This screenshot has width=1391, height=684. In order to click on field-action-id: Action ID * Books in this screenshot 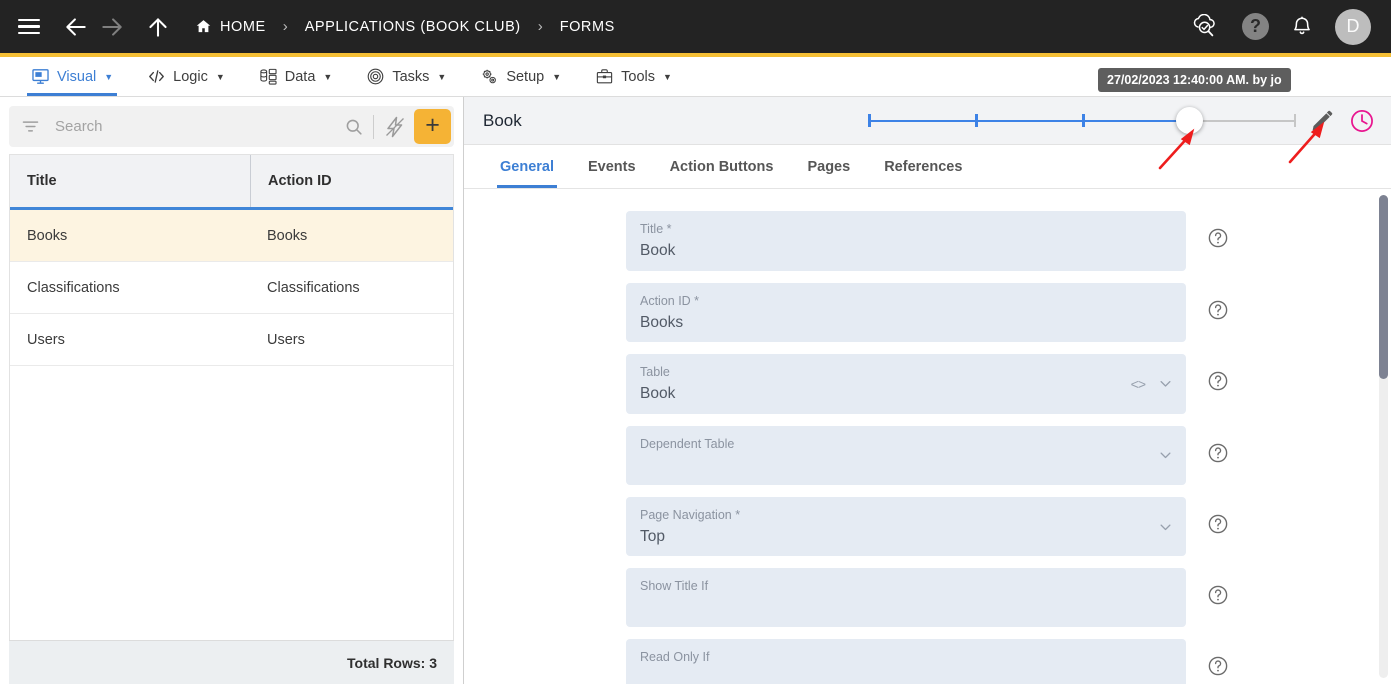, I will do `click(906, 312)`.